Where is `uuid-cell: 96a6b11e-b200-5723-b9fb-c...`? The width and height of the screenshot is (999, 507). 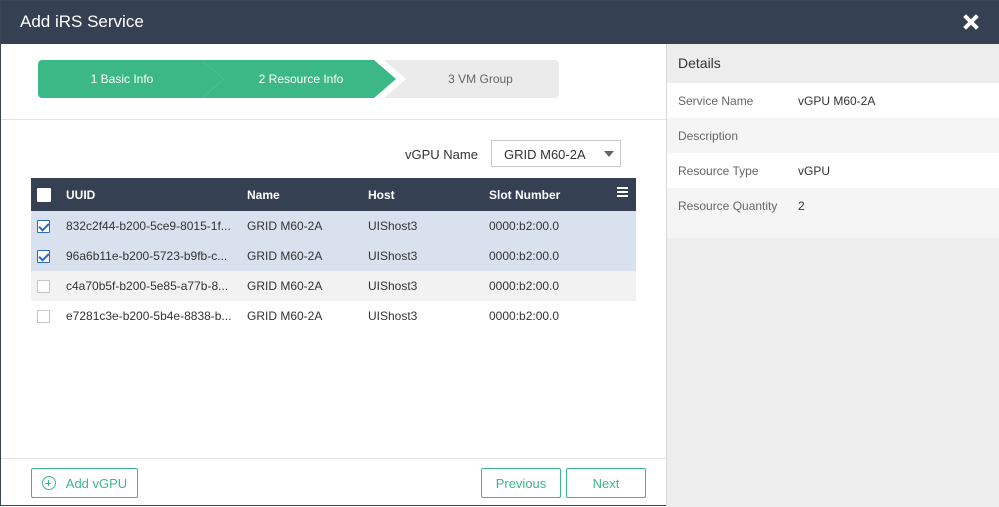 uuid-cell: 96a6b11e-b200-5723-b9fb-c... is located at coordinates (147, 256).